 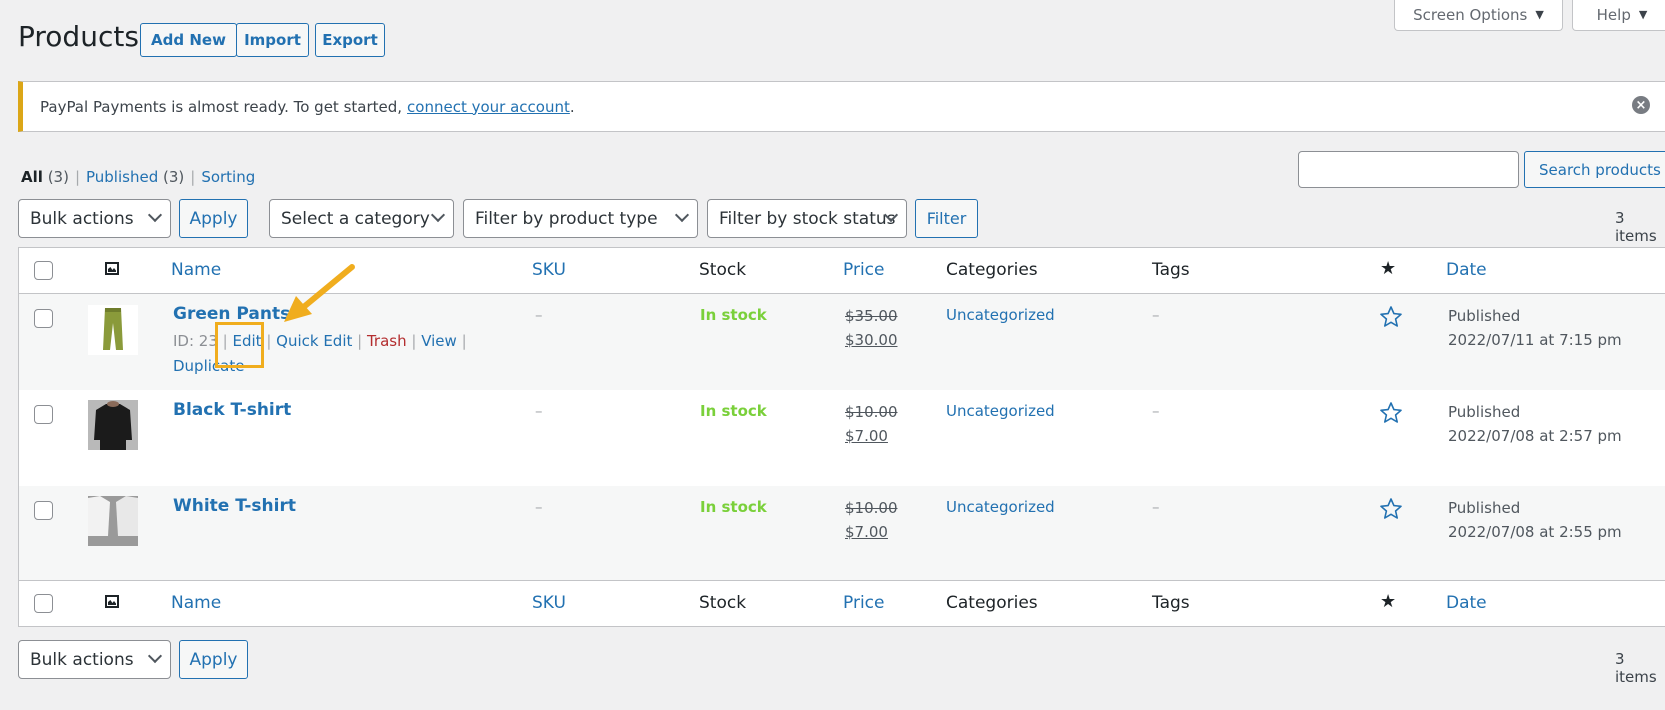 I want to click on screen-options-button: Screen Options ▼, so click(x=1478, y=15).